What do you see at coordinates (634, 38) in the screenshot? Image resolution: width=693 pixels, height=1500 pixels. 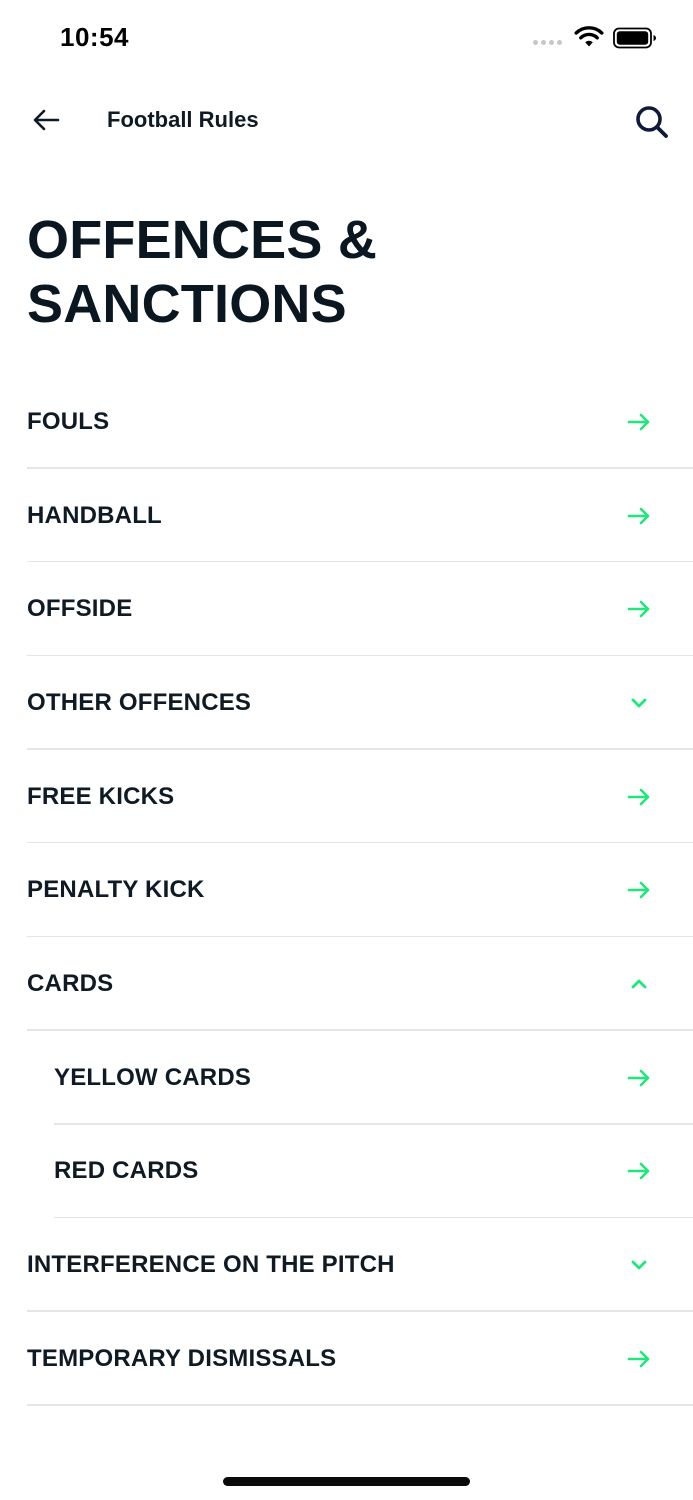 I see `battery-icon` at bounding box center [634, 38].